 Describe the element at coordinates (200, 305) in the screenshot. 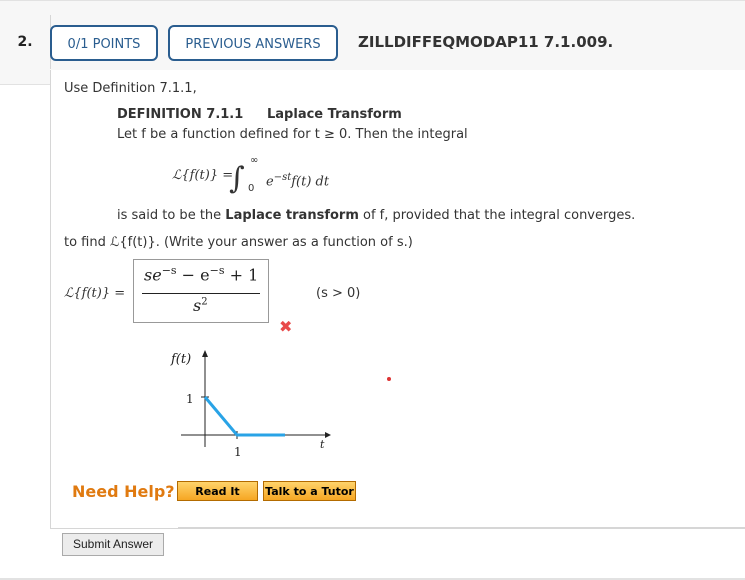

I see `answer-denominator: s2` at that location.